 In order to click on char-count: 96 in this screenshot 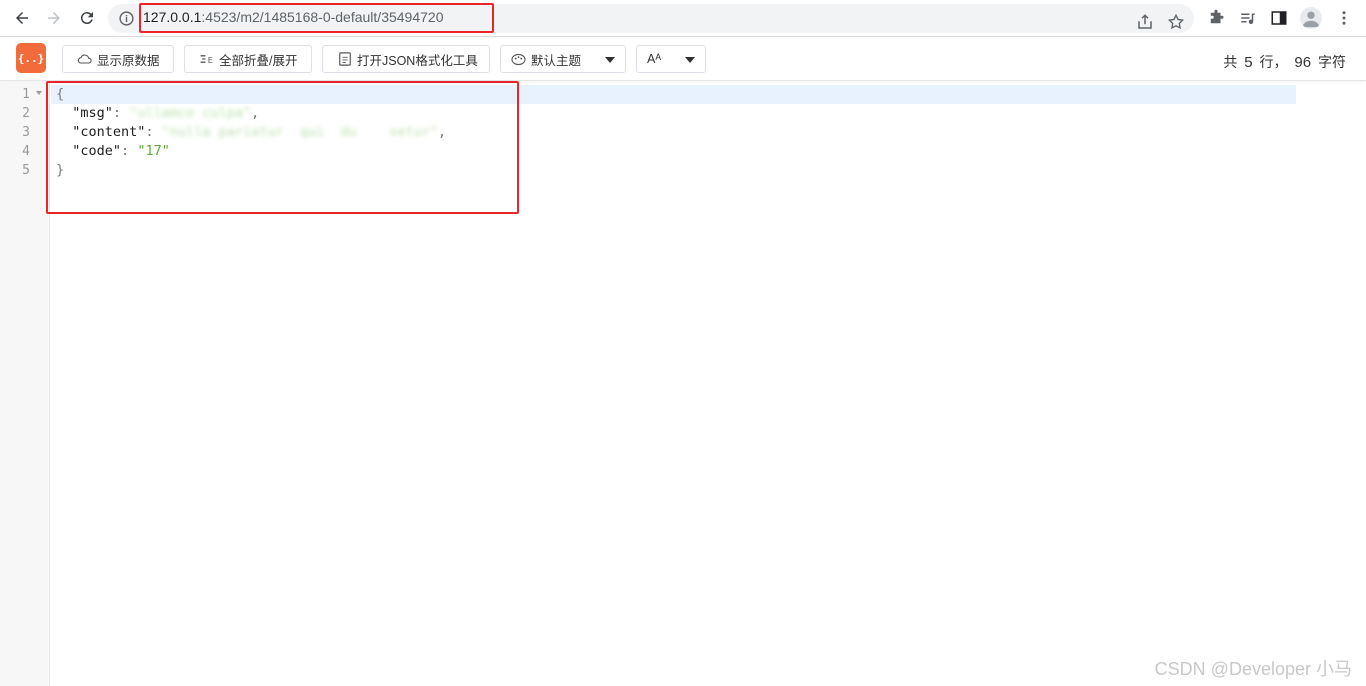, I will do `click(1303, 62)`.